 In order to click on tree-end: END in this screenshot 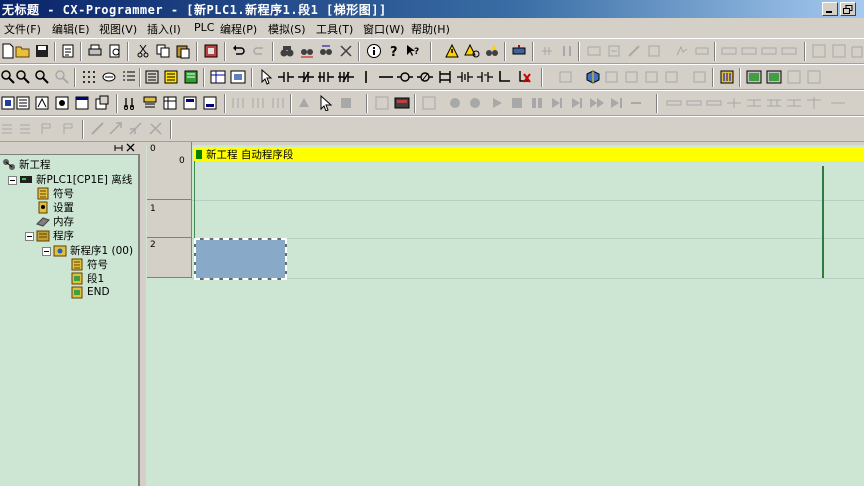, I will do `click(90, 292)`.